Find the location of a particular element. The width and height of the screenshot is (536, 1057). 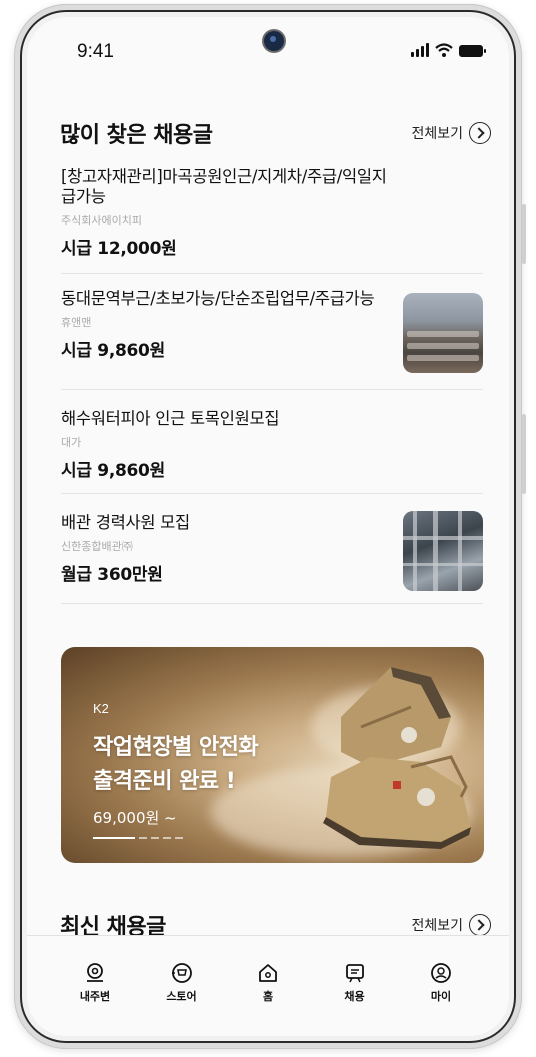

power-button is located at coordinates (524, 454).